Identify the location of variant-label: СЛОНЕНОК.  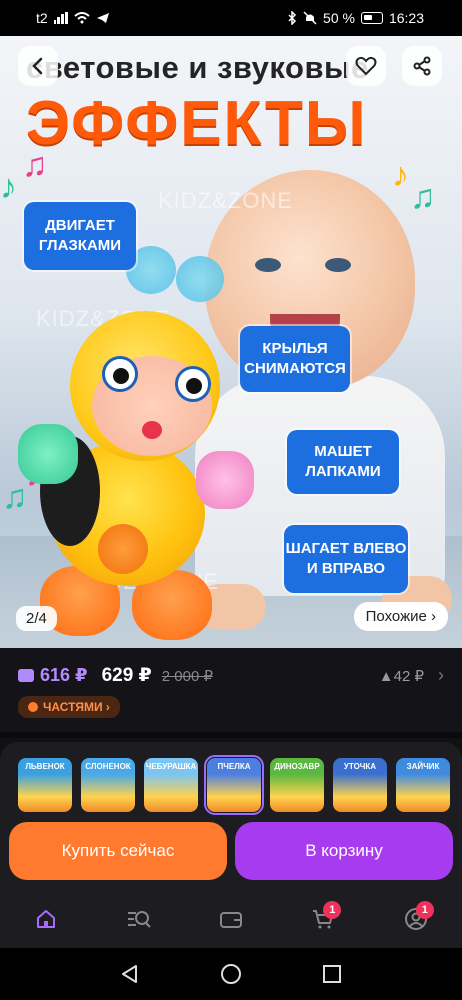
(108, 766).